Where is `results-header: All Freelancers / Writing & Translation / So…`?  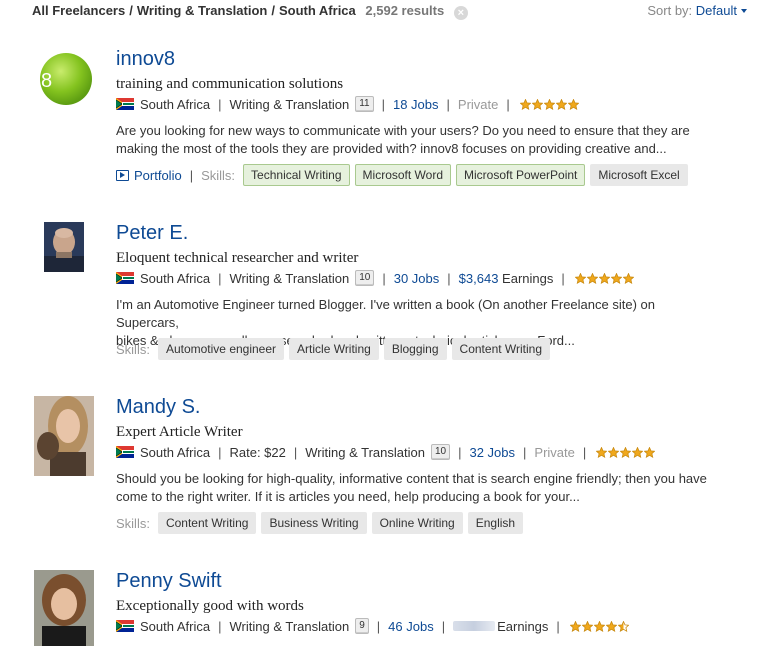 results-header: All Freelancers / Writing & Translation / So… is located at coordinates (379, 12).